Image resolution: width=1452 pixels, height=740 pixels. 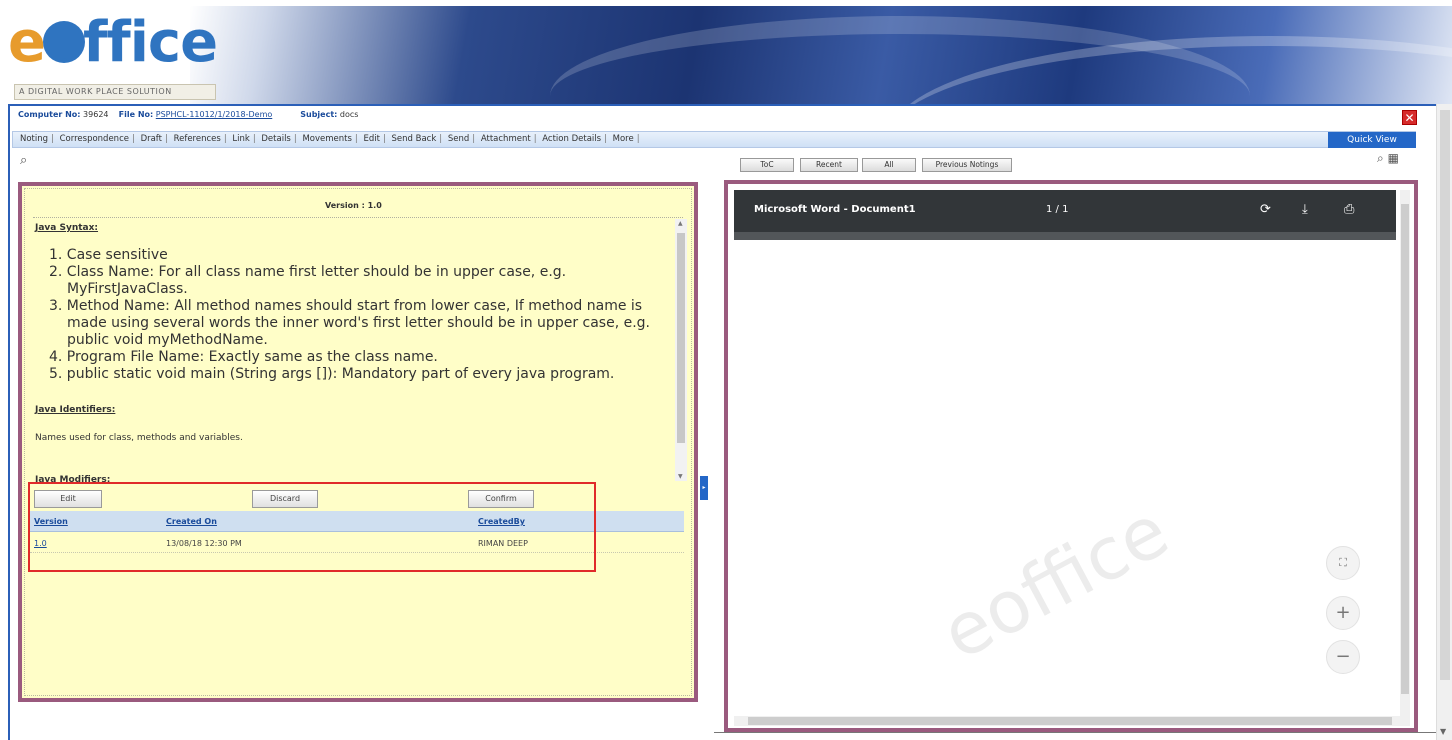 I want to click on header-banner: e ffice A DIGITAL WORK PLACE SOLUTION, so click(x=726, y=52).